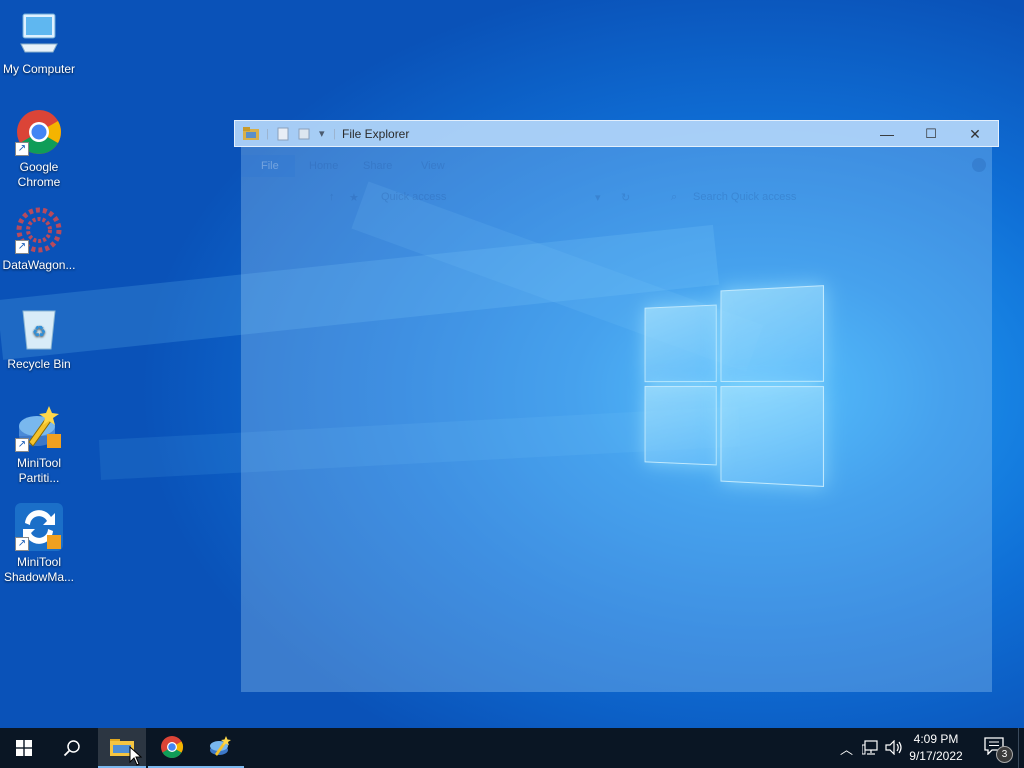 Image resolution: width=1024 pixels, height=768 pixels. What do you see at coordinates (39, 230) in the screenshot?
I see `datawagon-icon: ↗` at bounding box center [39, 230].